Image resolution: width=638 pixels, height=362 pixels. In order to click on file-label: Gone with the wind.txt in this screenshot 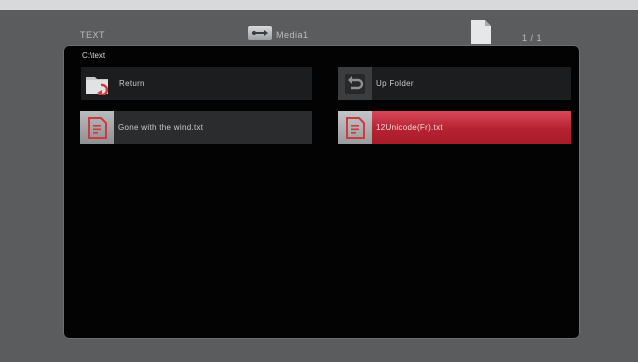, I will do `click(161, 127)`.